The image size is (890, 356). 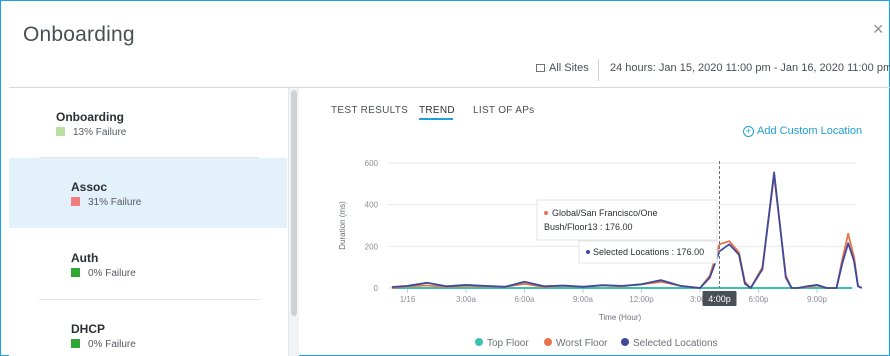 I want to click on y-axis-label: Duration (ms), so click(x=342, y=225).